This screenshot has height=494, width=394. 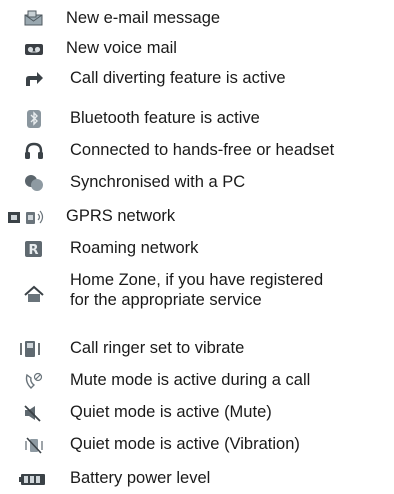 I want to click on quiet-vibration-icon, so click(x=34, y=445).